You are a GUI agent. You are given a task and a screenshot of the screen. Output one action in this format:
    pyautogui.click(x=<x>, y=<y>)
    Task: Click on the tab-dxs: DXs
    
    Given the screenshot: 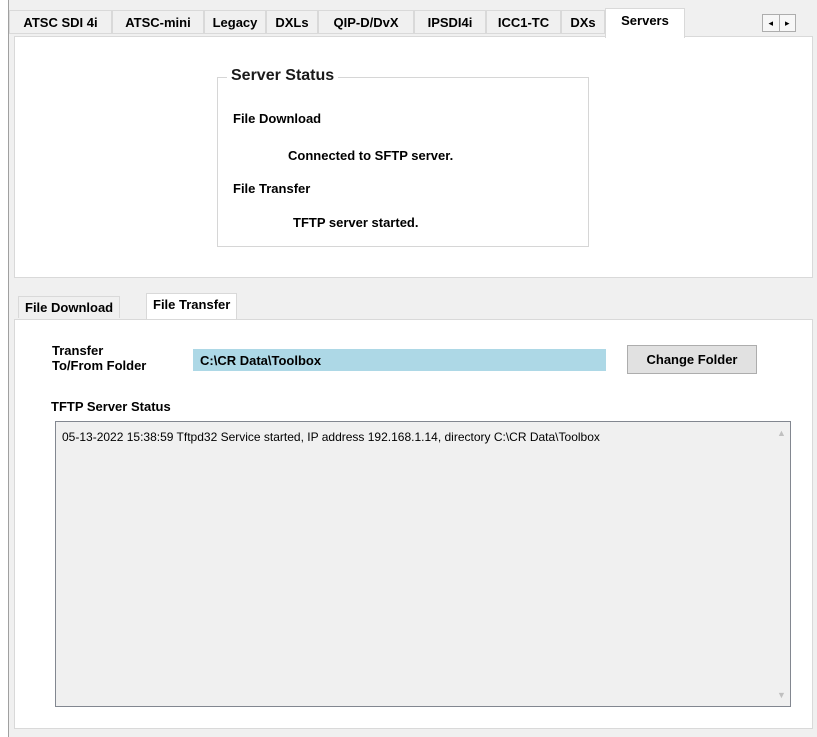 What is the action you would take?
    pyautogui.click(x=583, y=22)
    